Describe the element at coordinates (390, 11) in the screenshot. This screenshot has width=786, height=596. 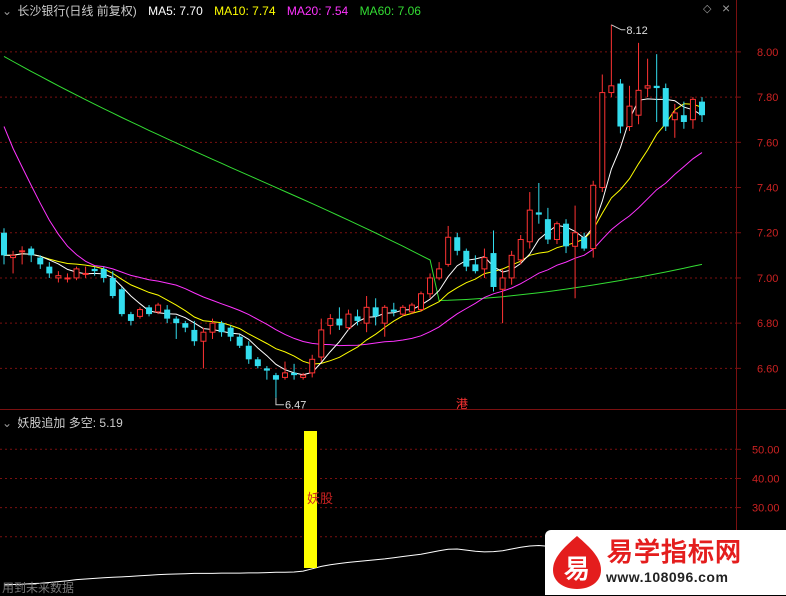
I see `ma60-label: MA60: 7.06` at that location.